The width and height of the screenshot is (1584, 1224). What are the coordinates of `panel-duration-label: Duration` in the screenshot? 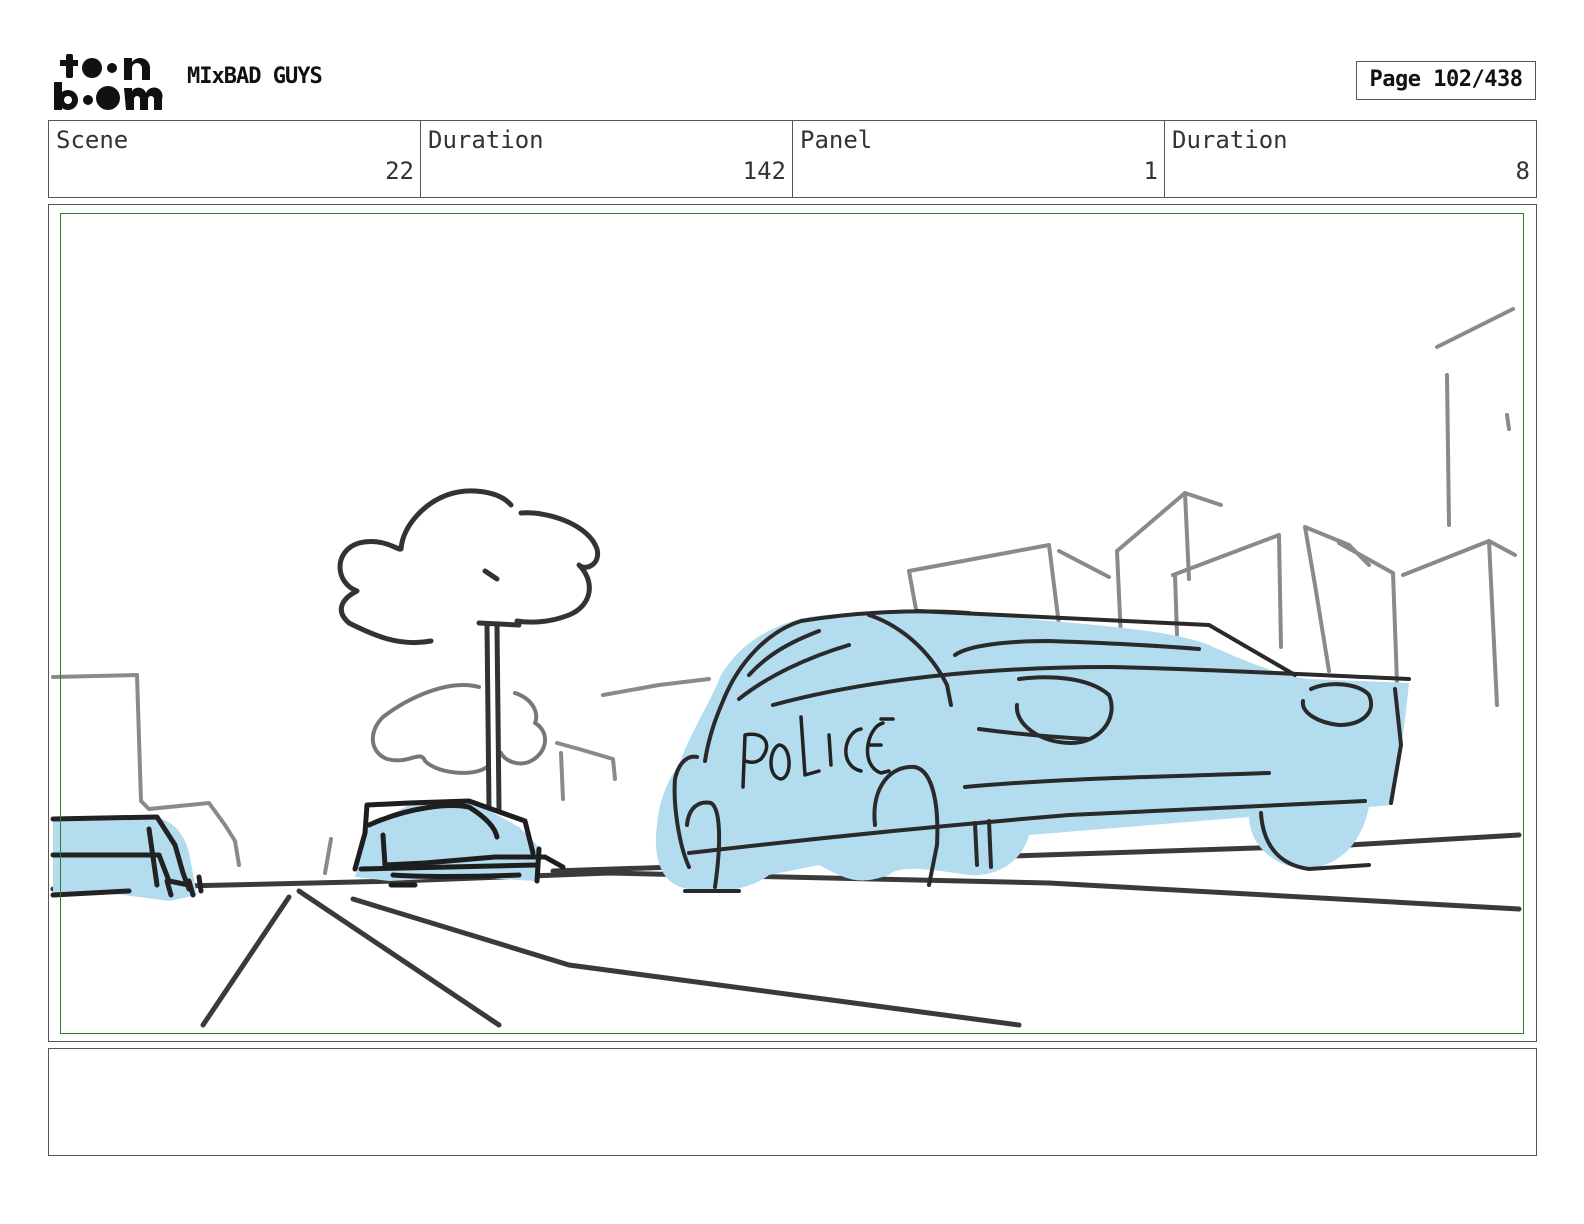 It's located at (1230, 140).